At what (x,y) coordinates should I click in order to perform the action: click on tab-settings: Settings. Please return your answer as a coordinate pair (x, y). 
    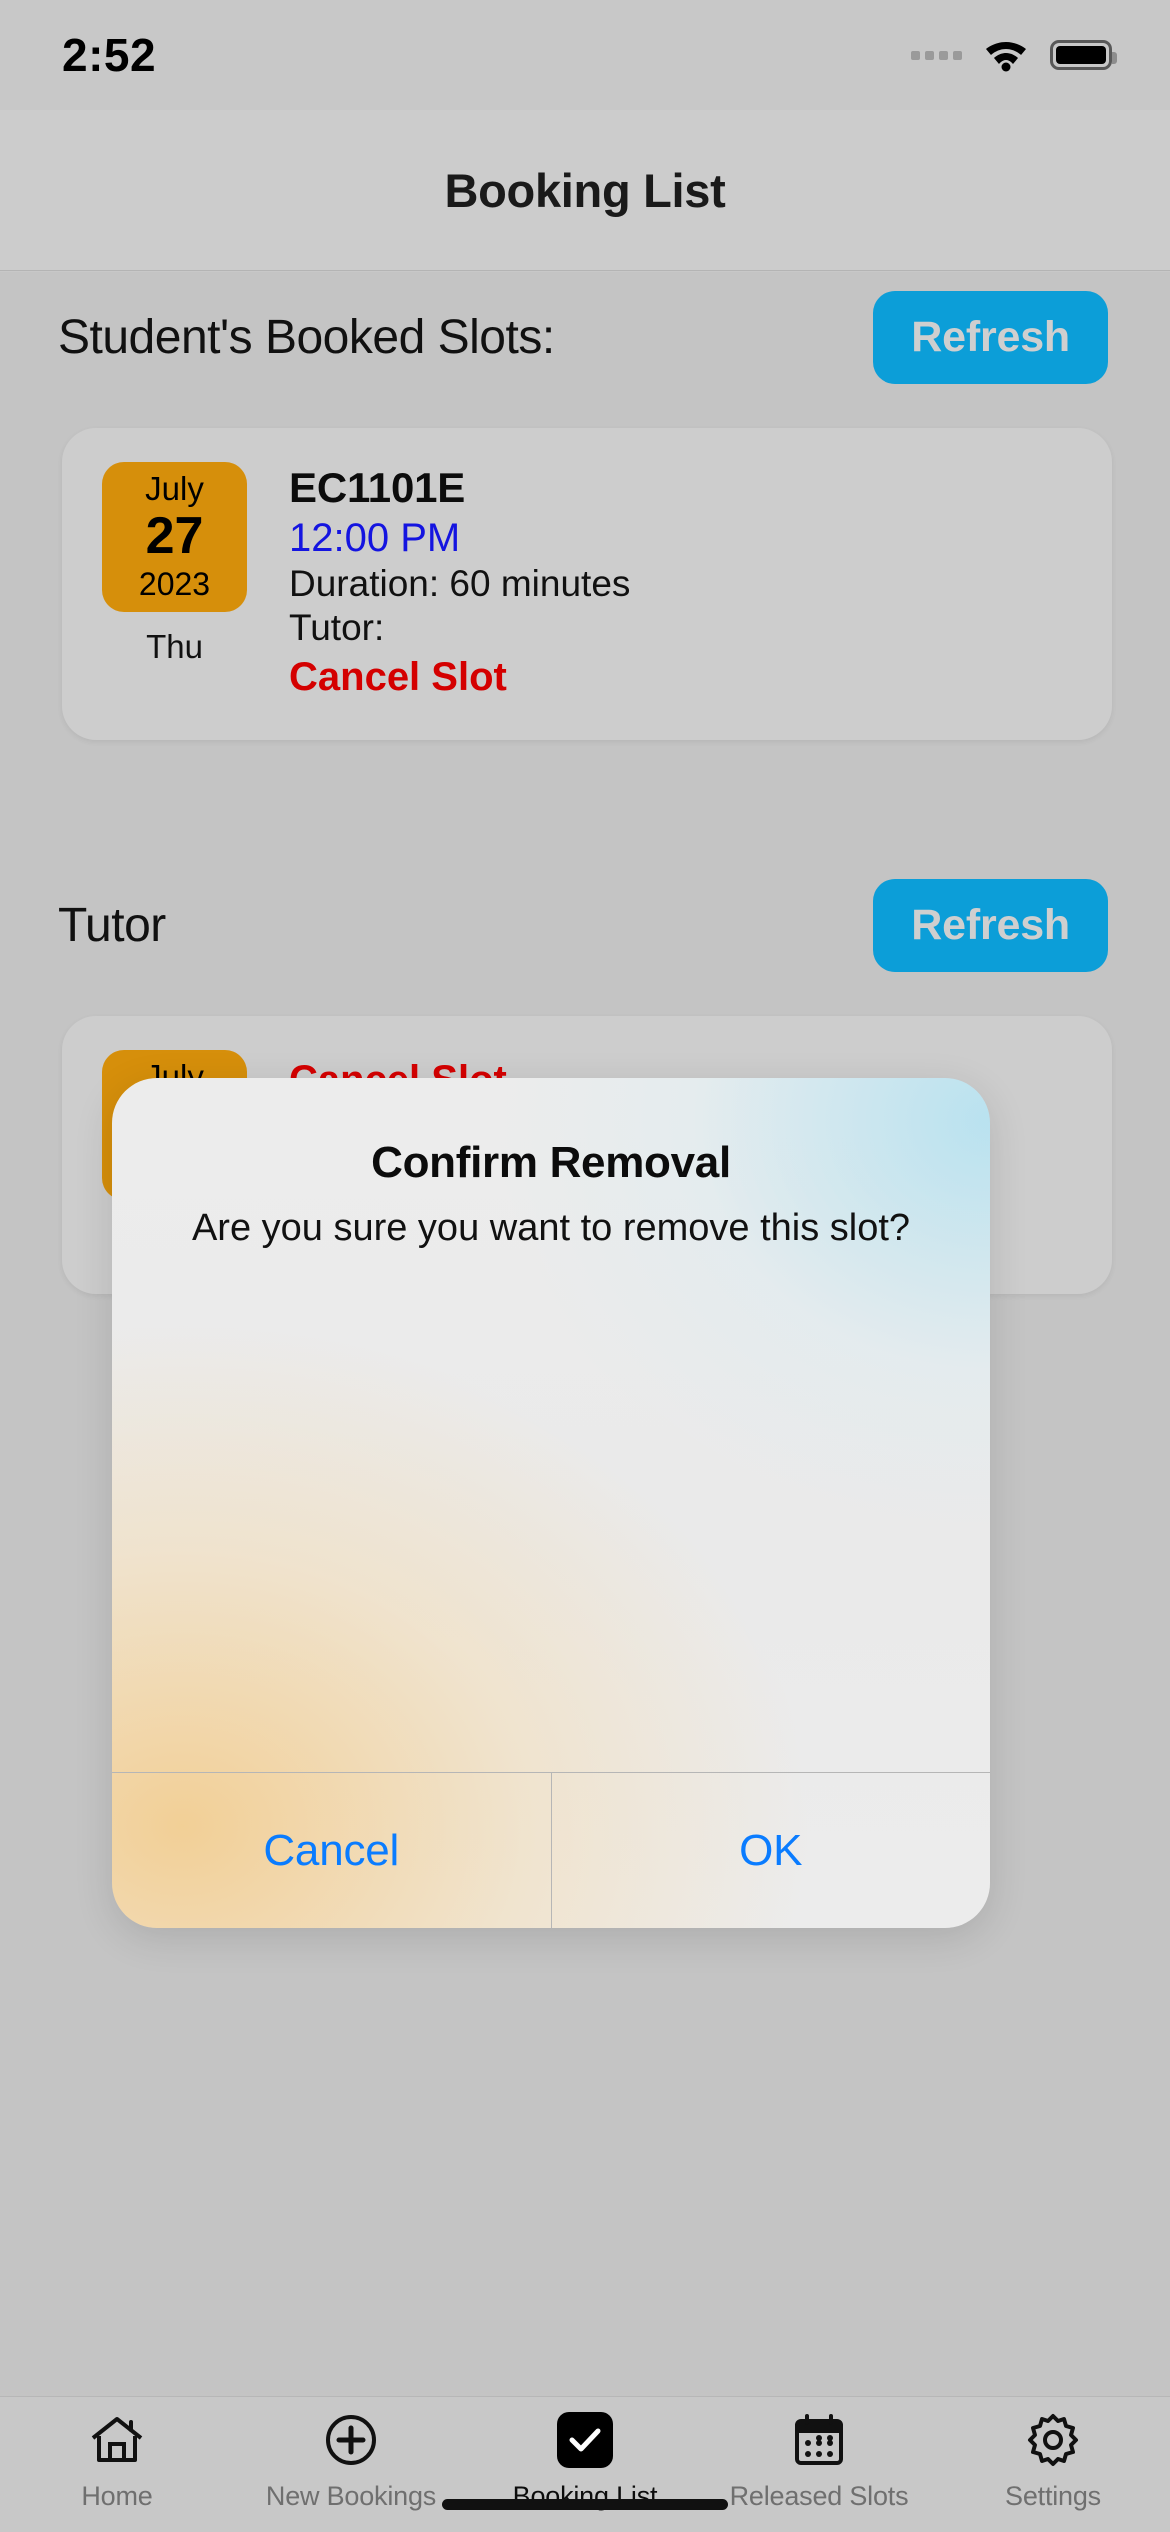
    Looking at the image, I should click on (1053, 2461).